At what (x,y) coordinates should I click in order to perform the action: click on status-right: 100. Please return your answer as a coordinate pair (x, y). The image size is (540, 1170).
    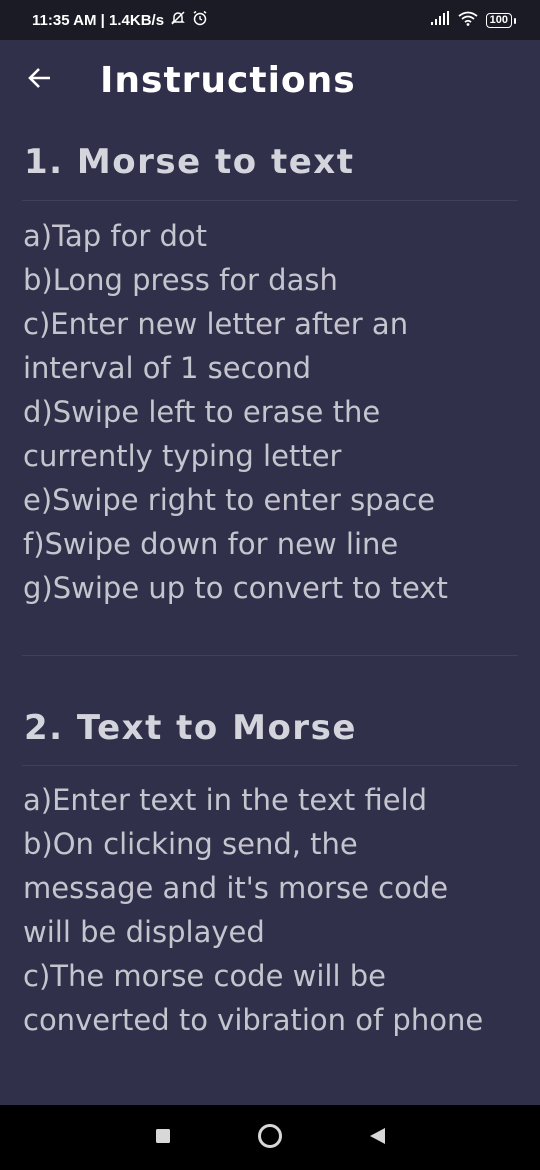
    Looking at the image, I should click on (473, 20).